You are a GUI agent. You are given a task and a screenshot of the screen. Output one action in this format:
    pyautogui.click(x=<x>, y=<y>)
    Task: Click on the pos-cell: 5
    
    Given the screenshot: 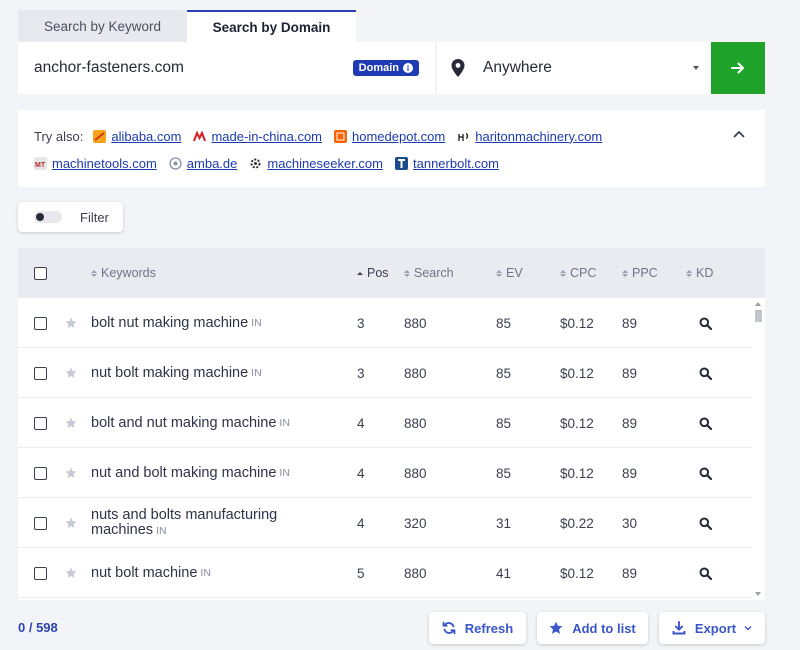 What is the action you would take?
    pyautogui.click(x=361, y=573)
    